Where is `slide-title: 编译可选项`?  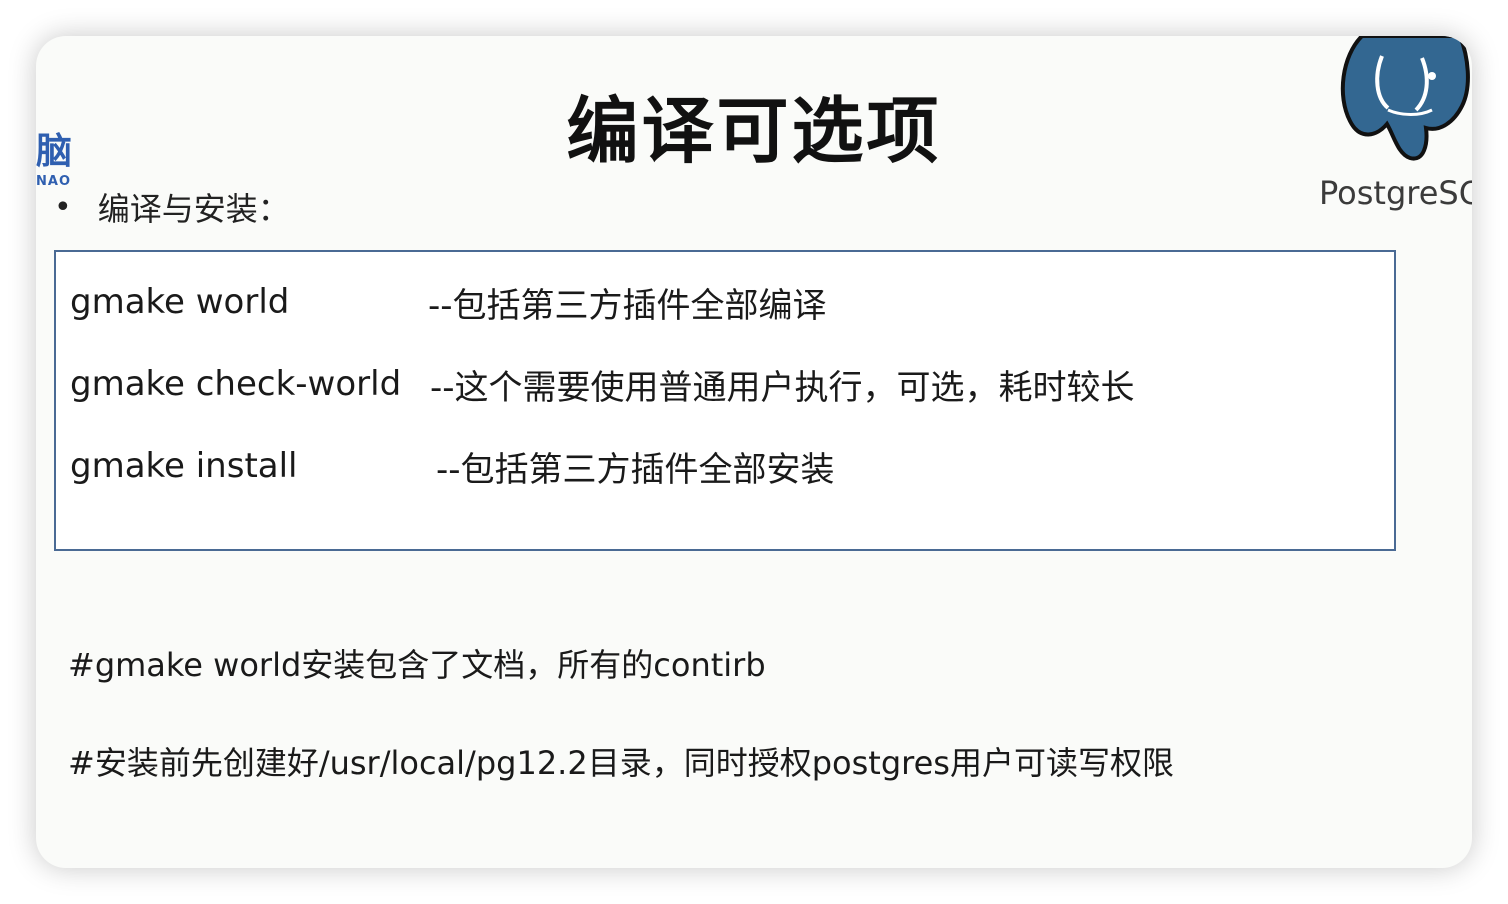
slide-title: 编译可选项 is located at coordinates (754, 130).